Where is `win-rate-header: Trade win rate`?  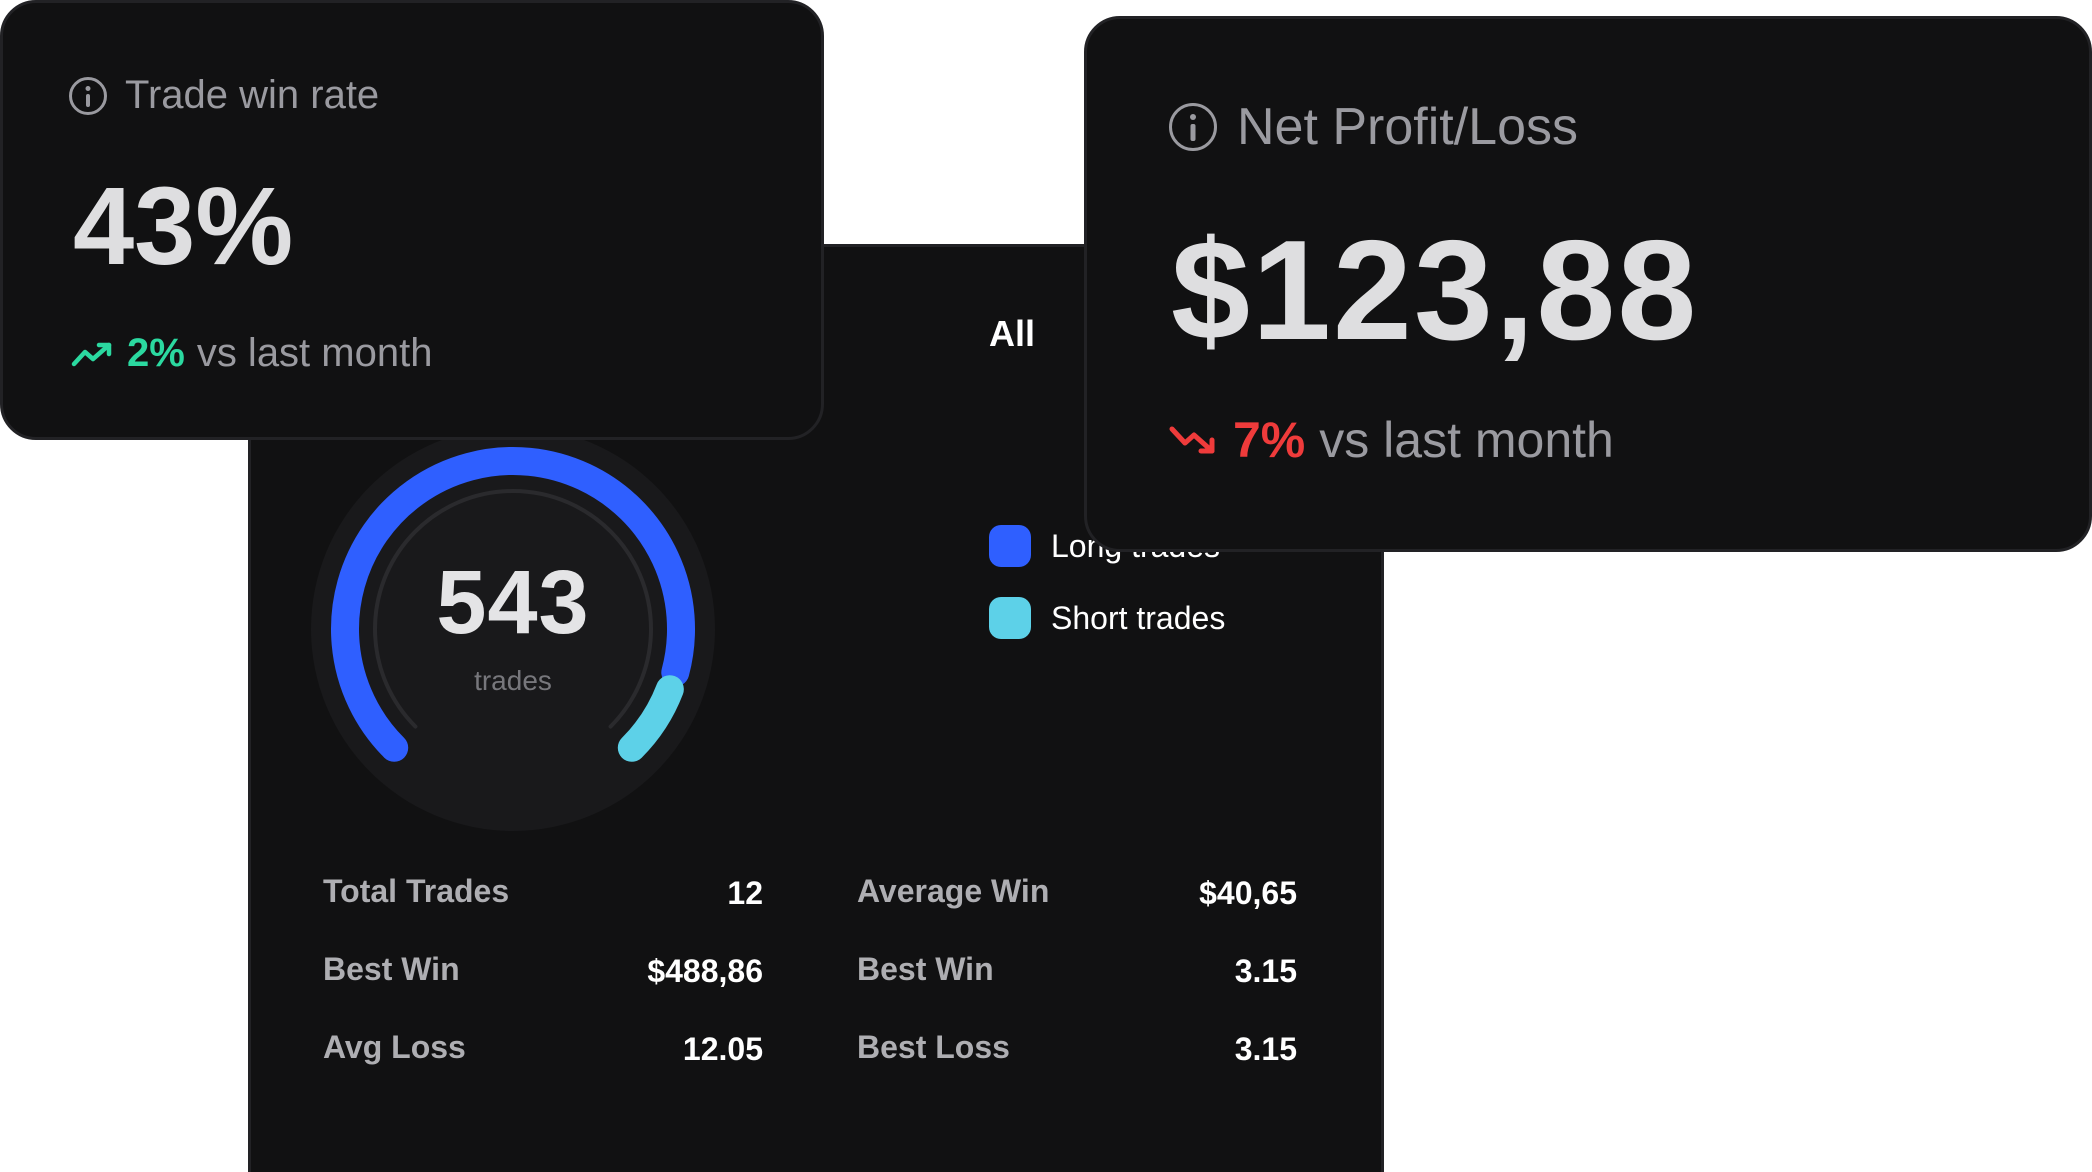
win-rate-header: Trade win rate is located at coordinates (224, 95).